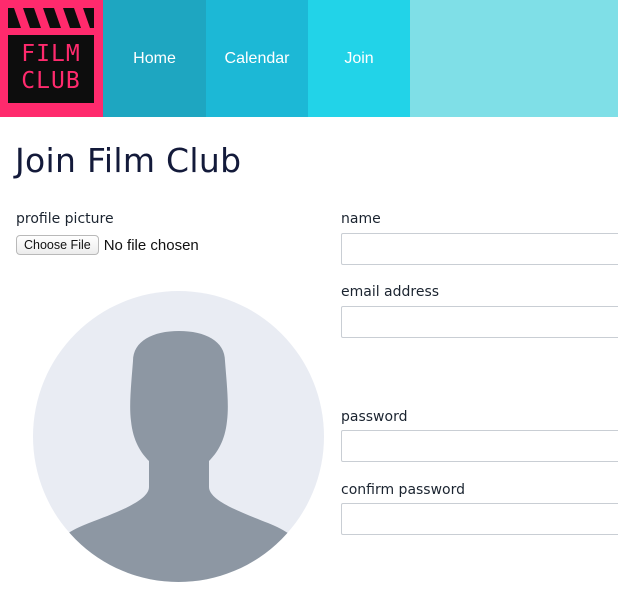 This screenshot has width=618, height=590. What do you see at coordinates (51, 18) in the screenshot?
I see `clapperboard-icon` at bounding box center [51, 18].